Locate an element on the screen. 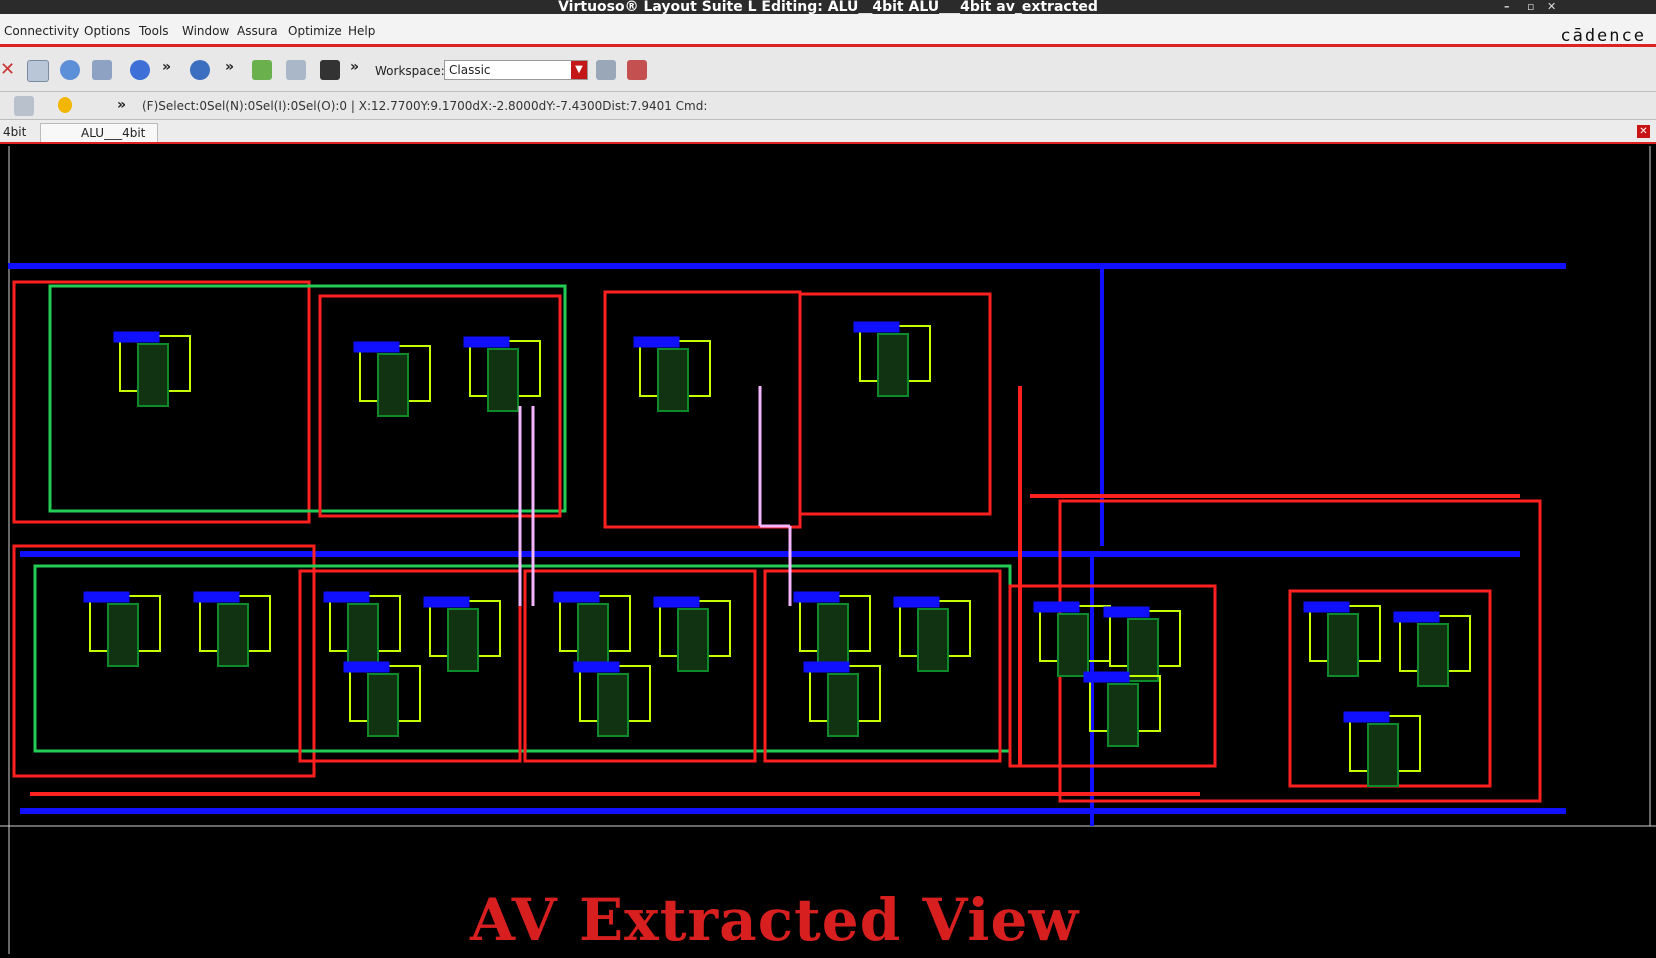  align-icon is located at coordinates (102, 70).